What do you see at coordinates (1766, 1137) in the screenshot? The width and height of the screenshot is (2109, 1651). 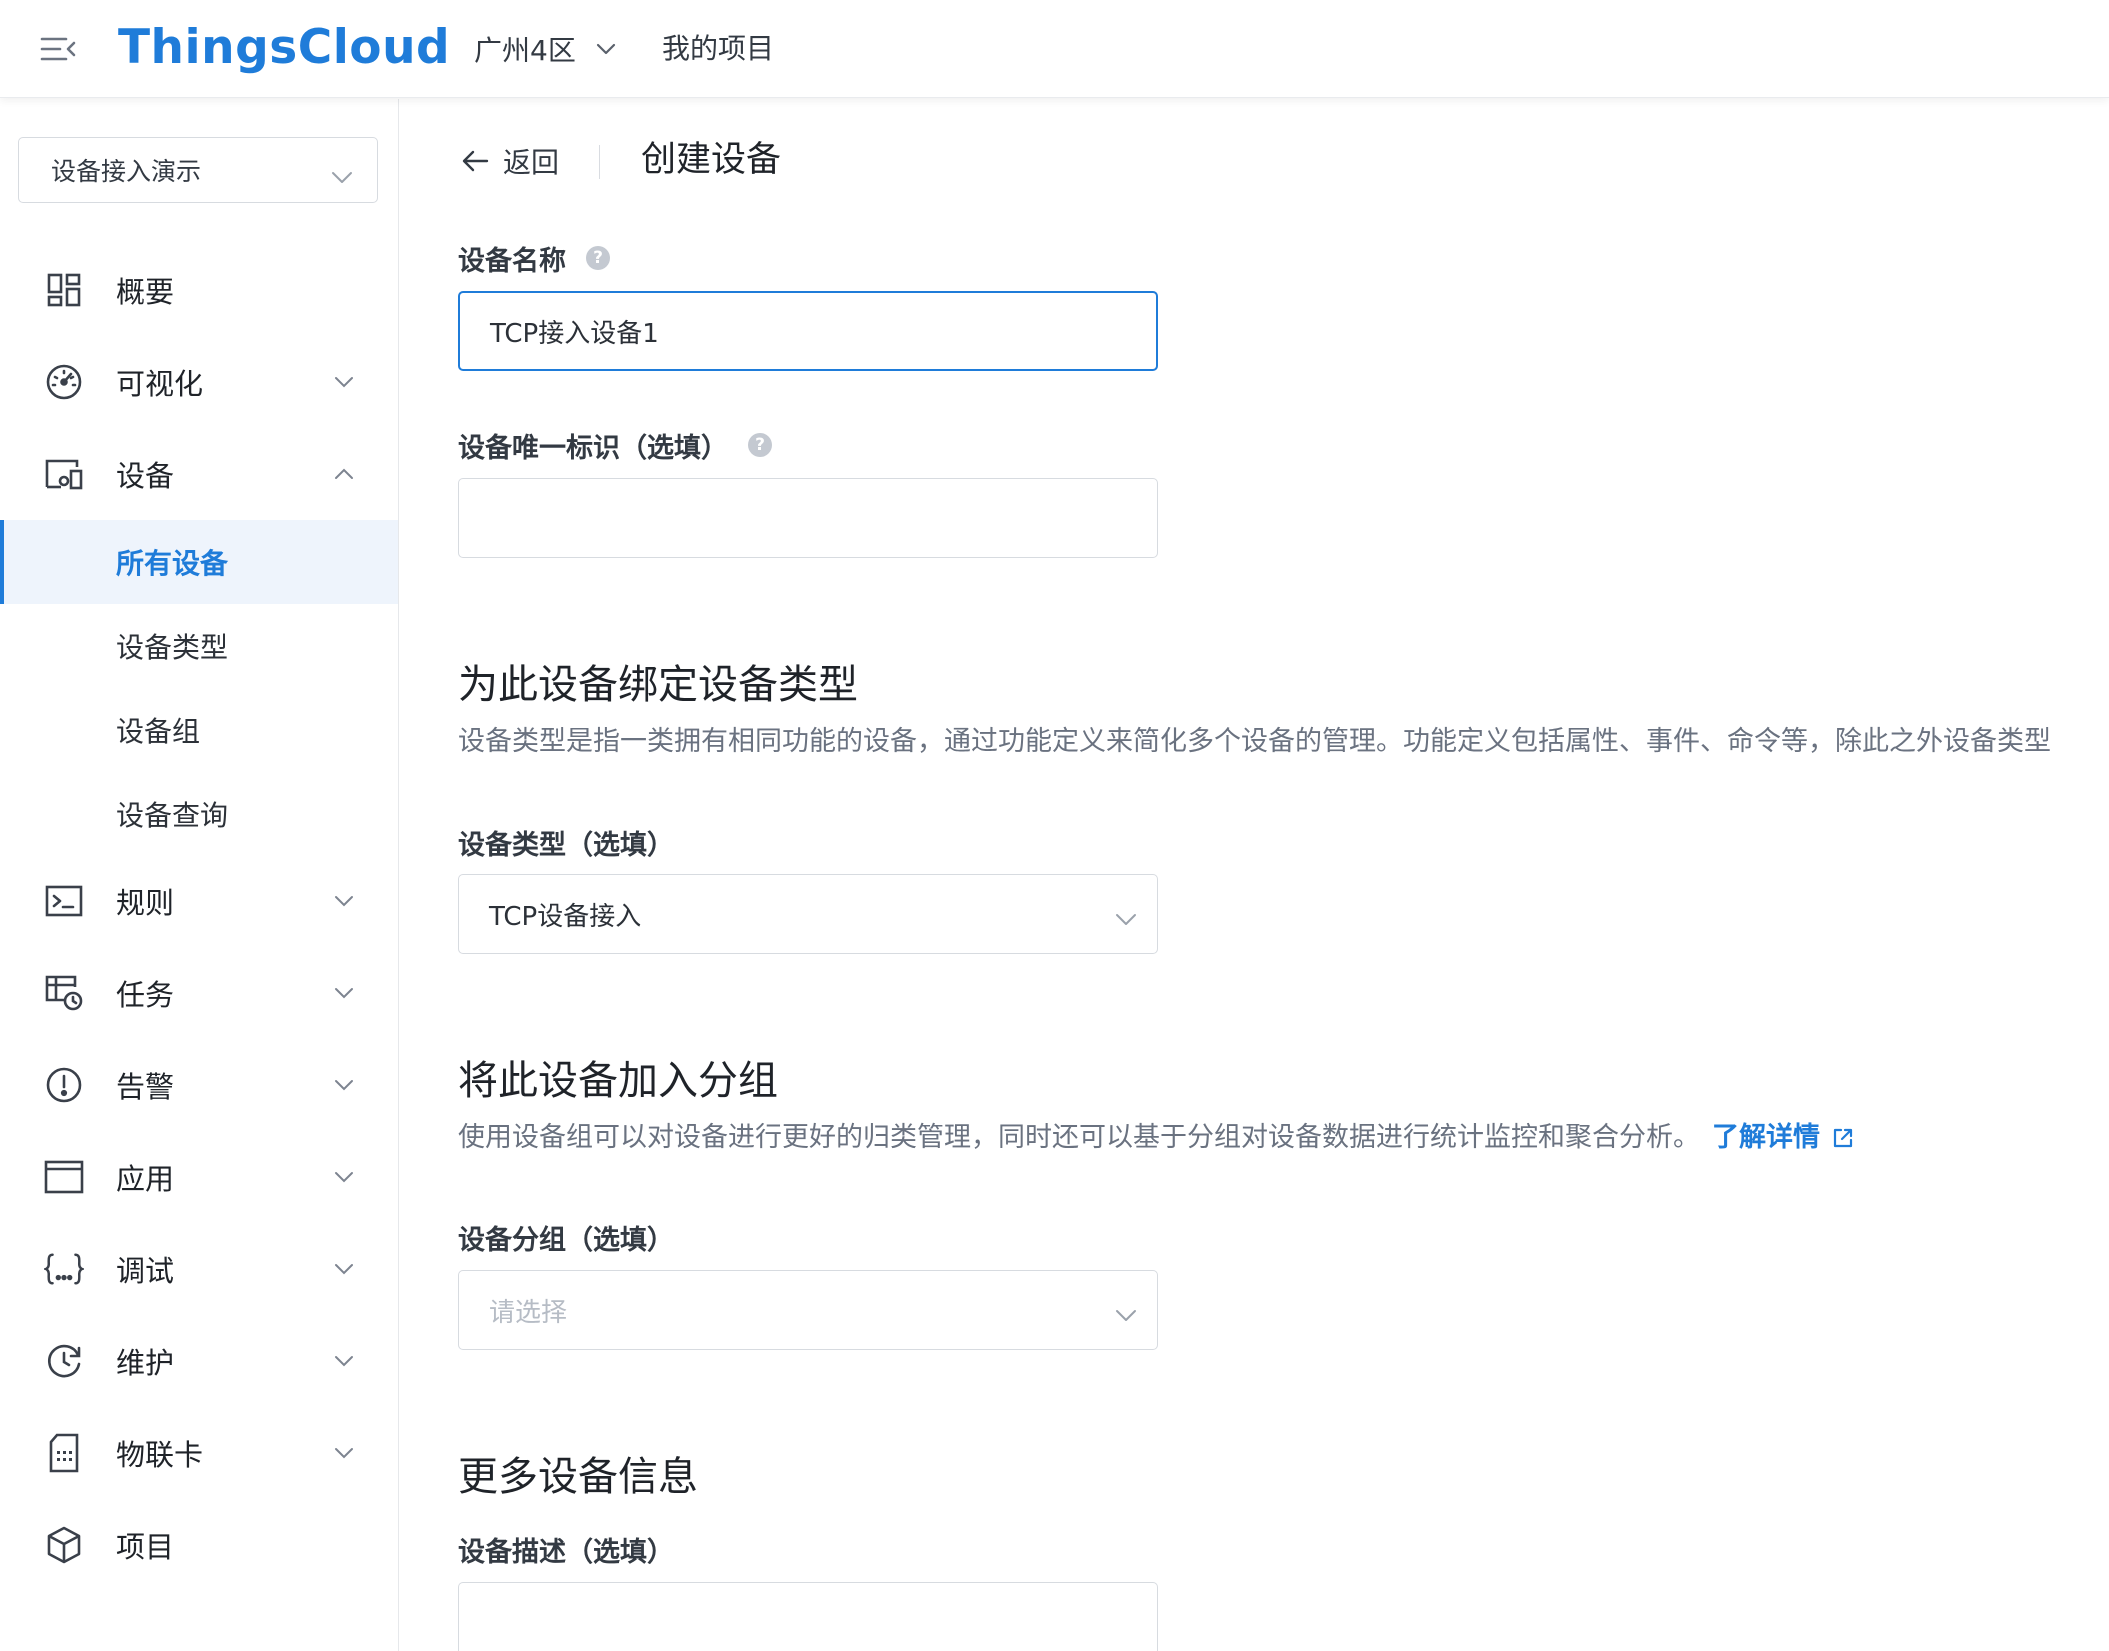 I see `learn-more-label: 了解详情` at bounding box center [1766, 1137].